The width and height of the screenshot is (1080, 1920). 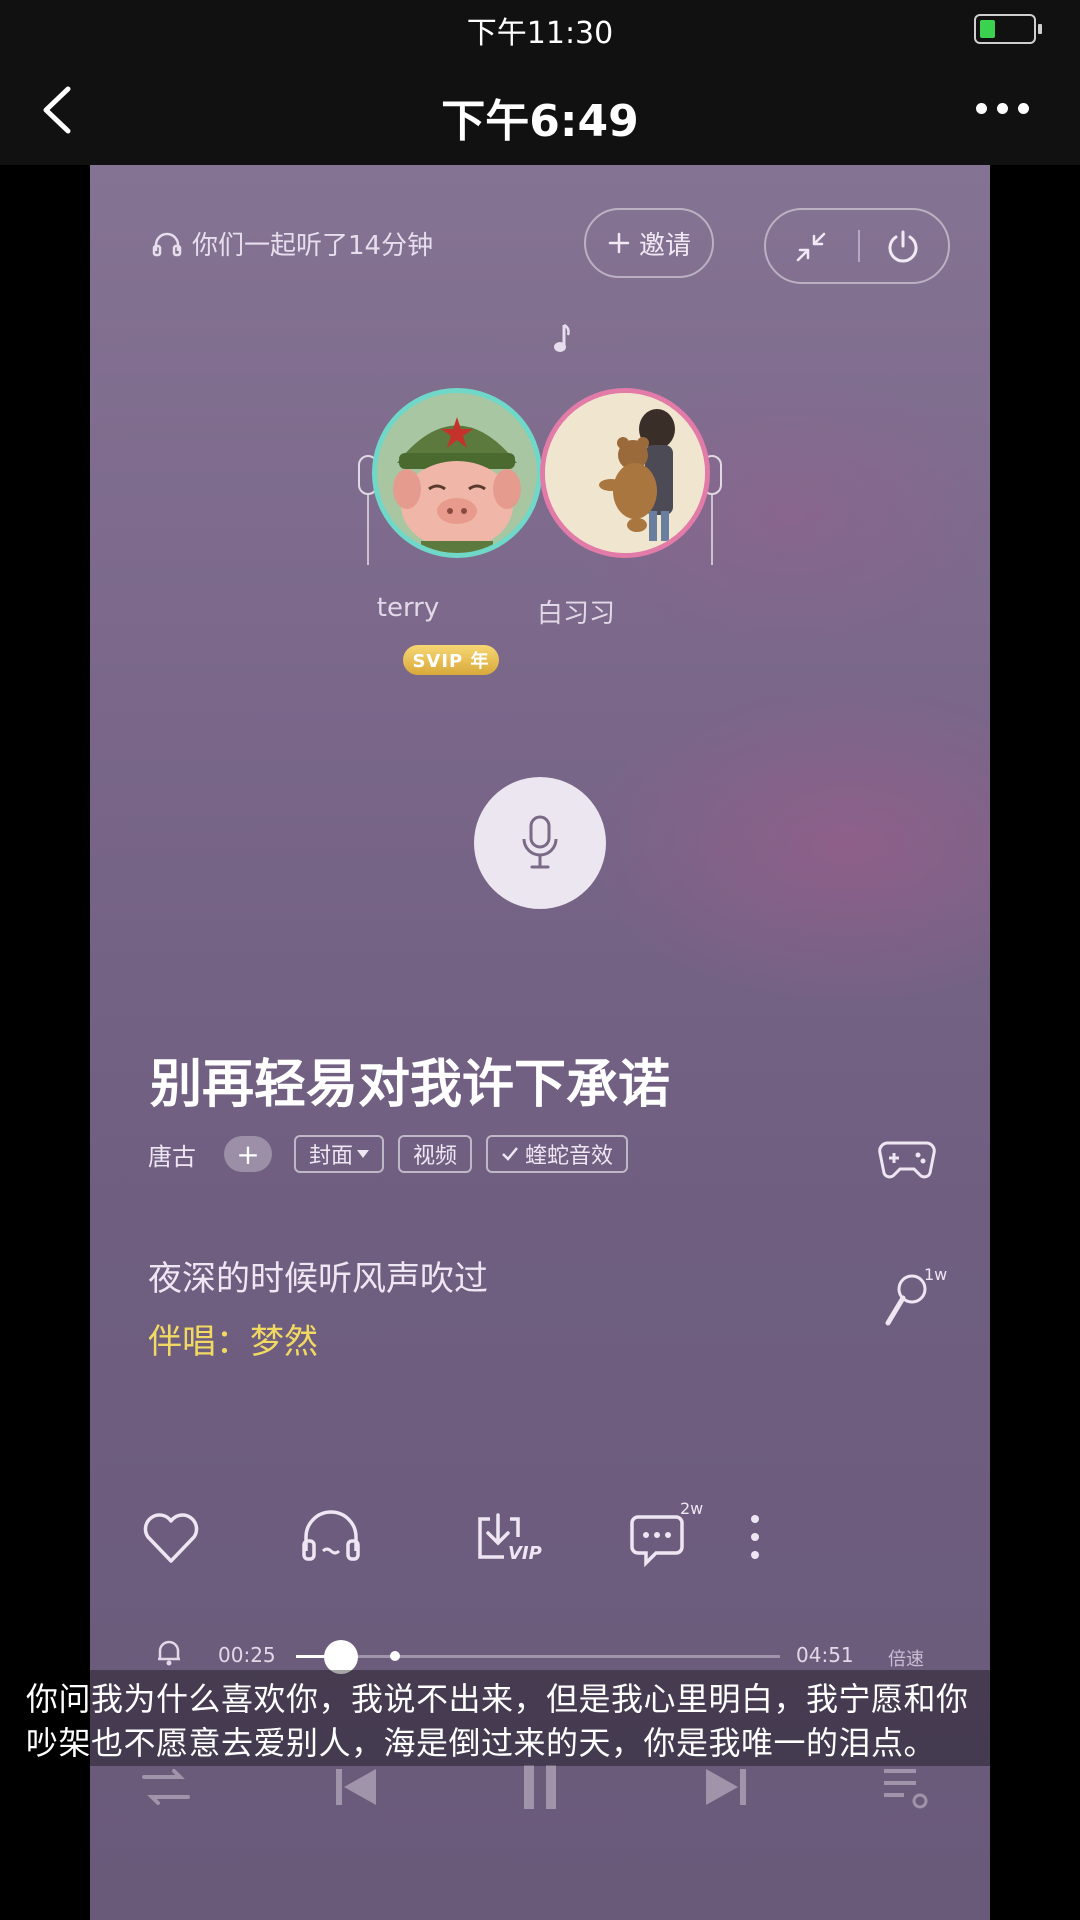 What do you see at coordinates (825, 1655) in the screenshot?
I see `total-time: 04:51` at bounding box center [825, 1655].